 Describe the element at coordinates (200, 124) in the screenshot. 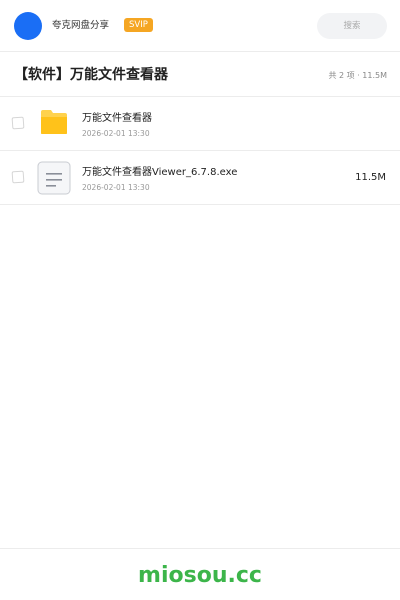

I see `file-row-folder: 万能文件查看器 2026-02-01 13:30` at that location.